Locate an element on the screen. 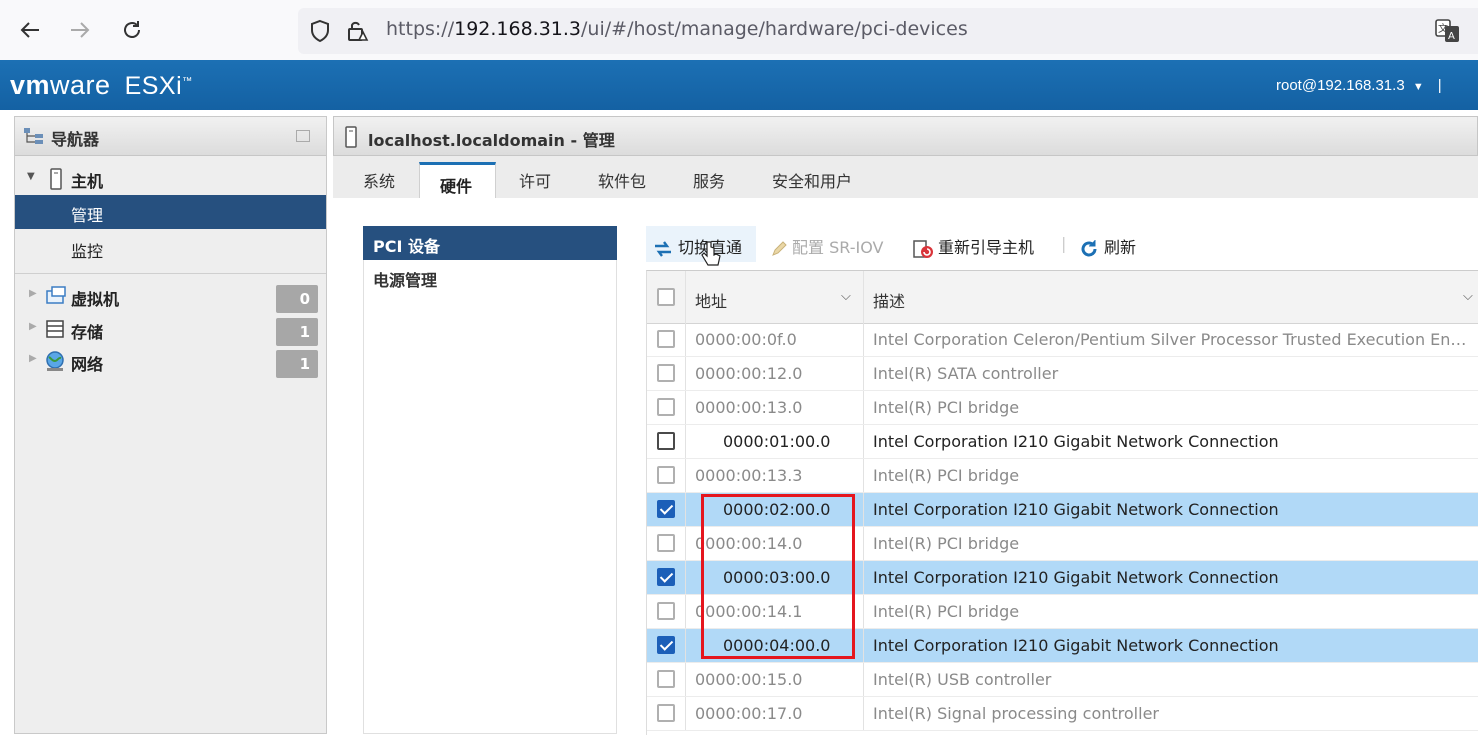  vm-count-badge: 0 is located at coordinates (297, 299).